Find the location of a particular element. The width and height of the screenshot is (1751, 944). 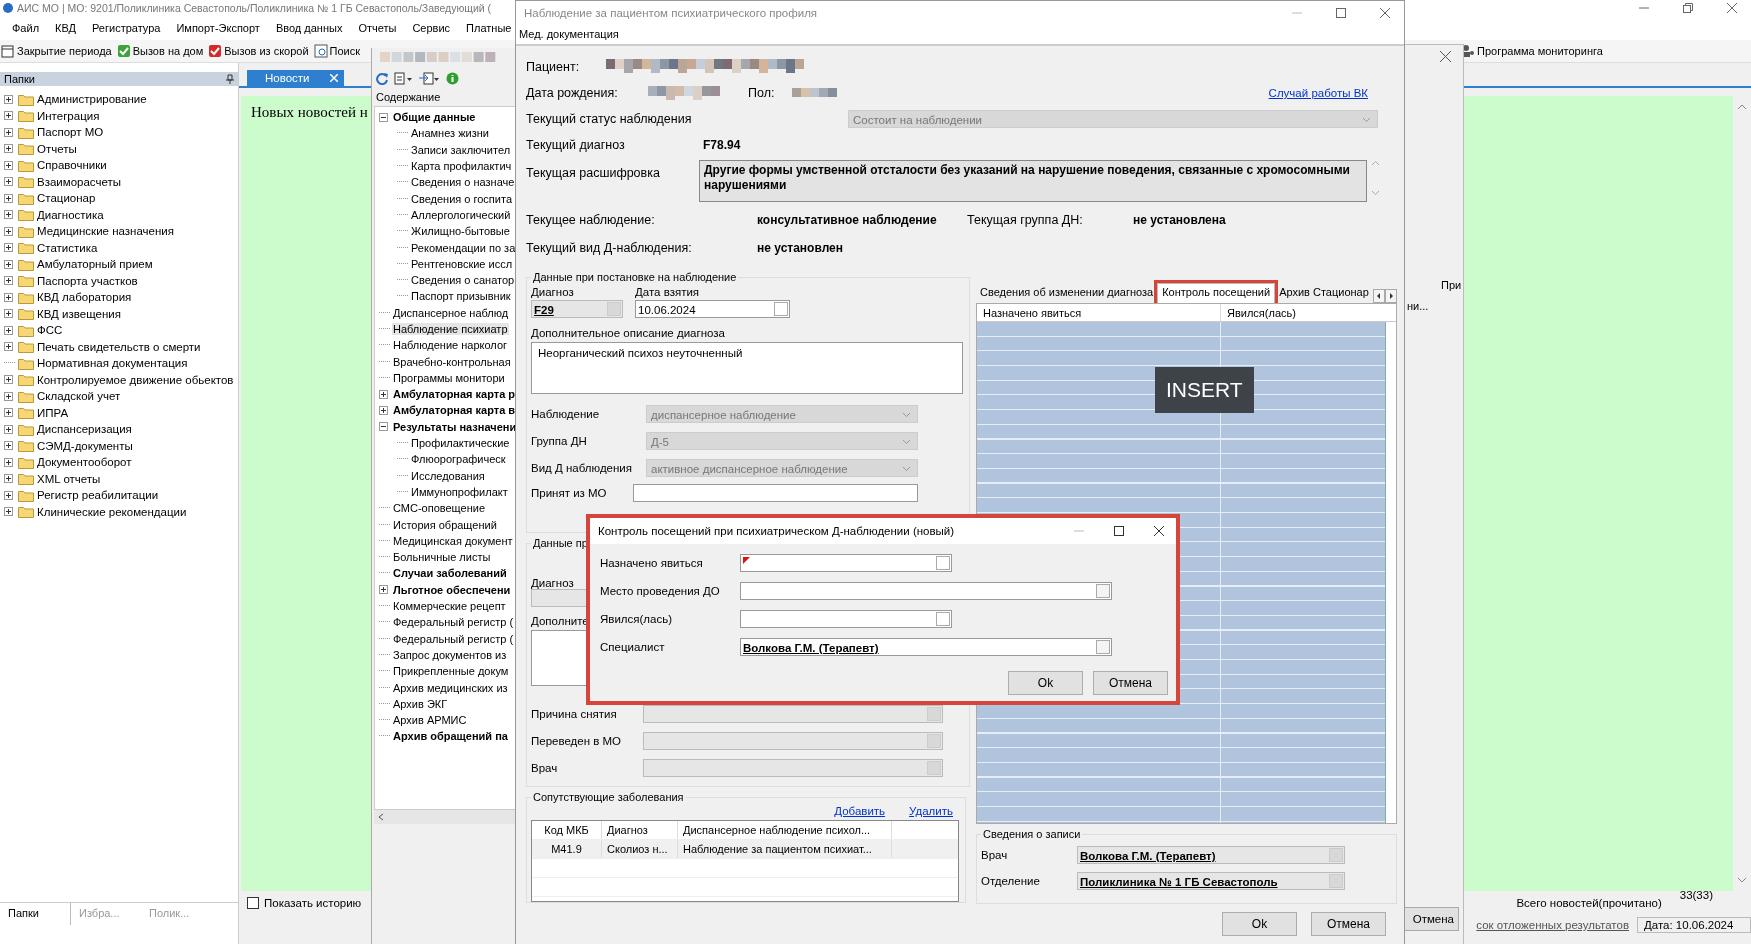

tree-item: КВД лаборатория is located at coordinates (84, 297).